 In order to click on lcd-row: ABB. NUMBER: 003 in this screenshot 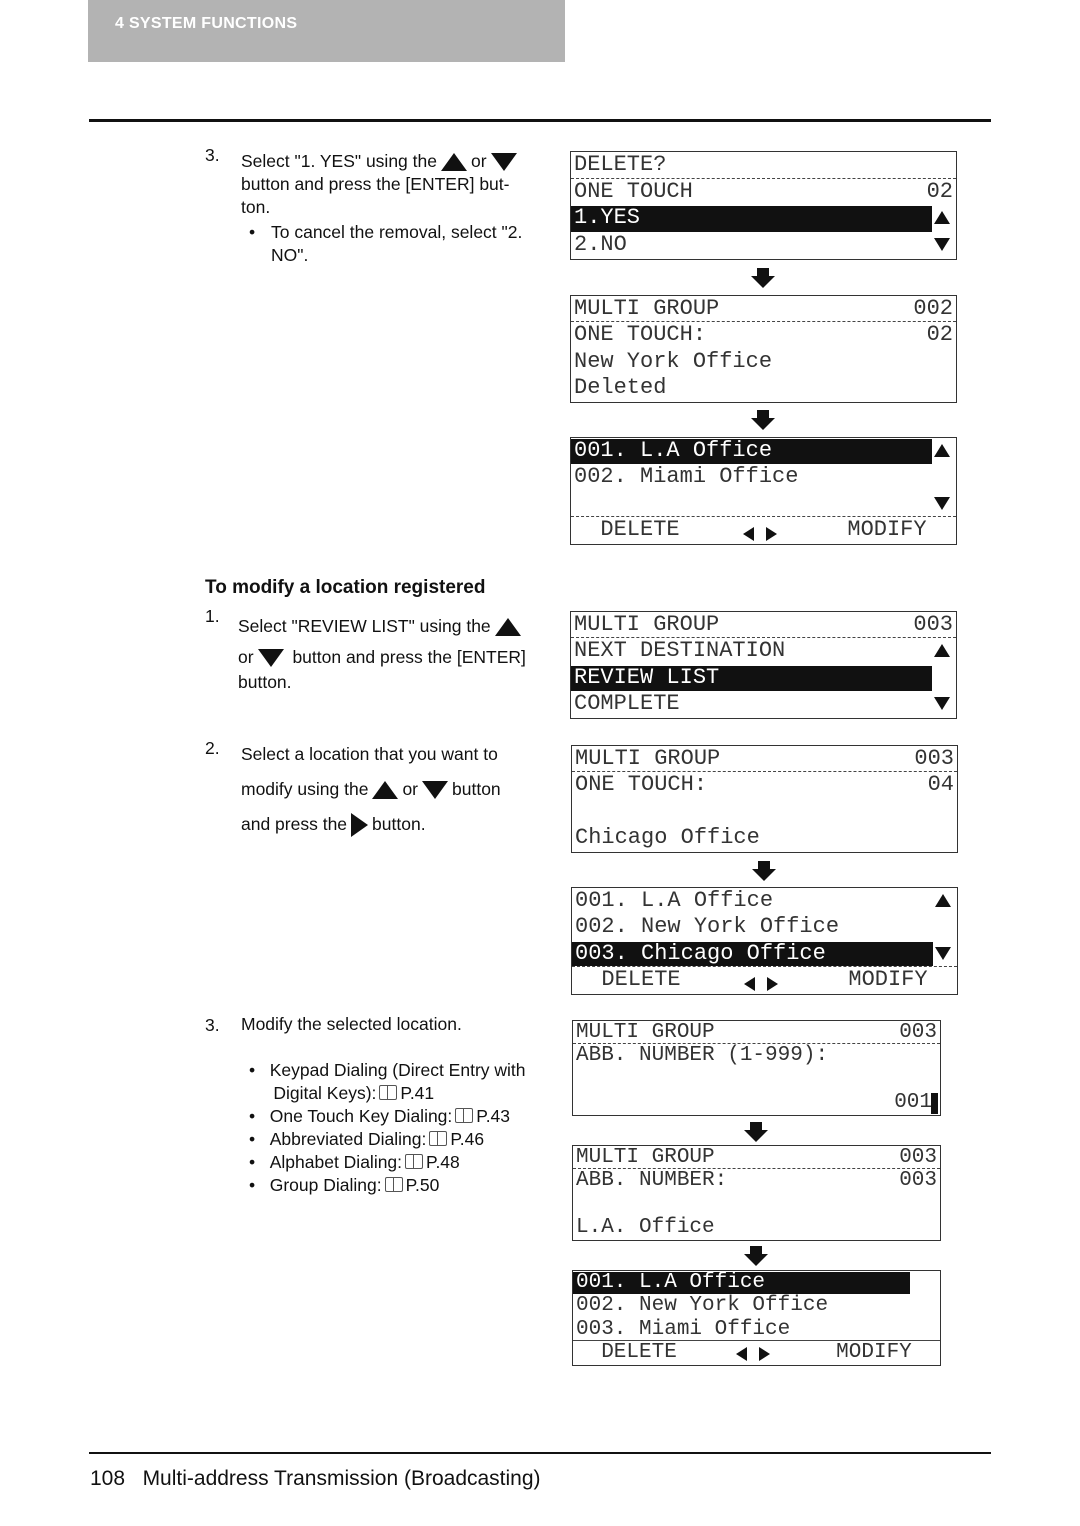, I will do `click(756, 1180)`.